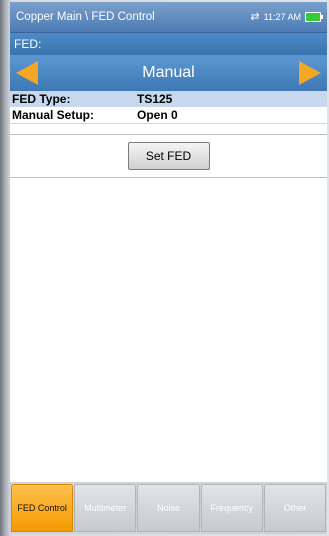 This screenshot has width=329, height=536. What do you see at coordinates (105, 508) in the screenshot?
I see `tab-multimeter: Multimeter` at bounding box center [105, 508].